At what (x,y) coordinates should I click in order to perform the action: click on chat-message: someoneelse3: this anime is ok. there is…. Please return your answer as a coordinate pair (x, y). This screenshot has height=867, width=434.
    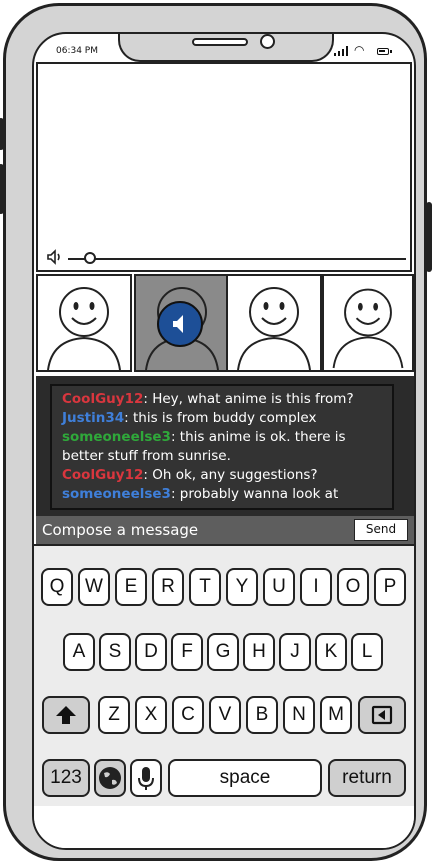
    Looking at the image, I should click on (222, 447).